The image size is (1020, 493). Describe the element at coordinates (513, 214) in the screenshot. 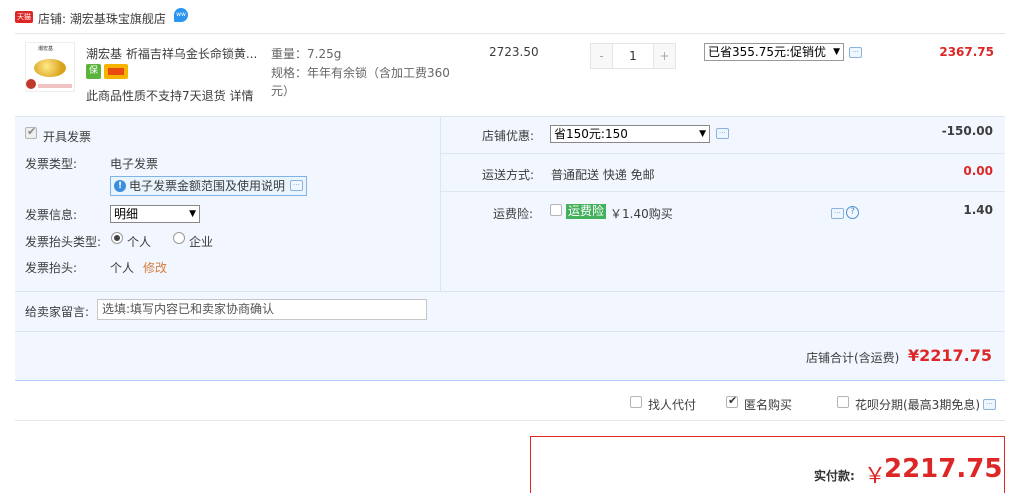

I see `insurance-label: 运费险:` at that location.